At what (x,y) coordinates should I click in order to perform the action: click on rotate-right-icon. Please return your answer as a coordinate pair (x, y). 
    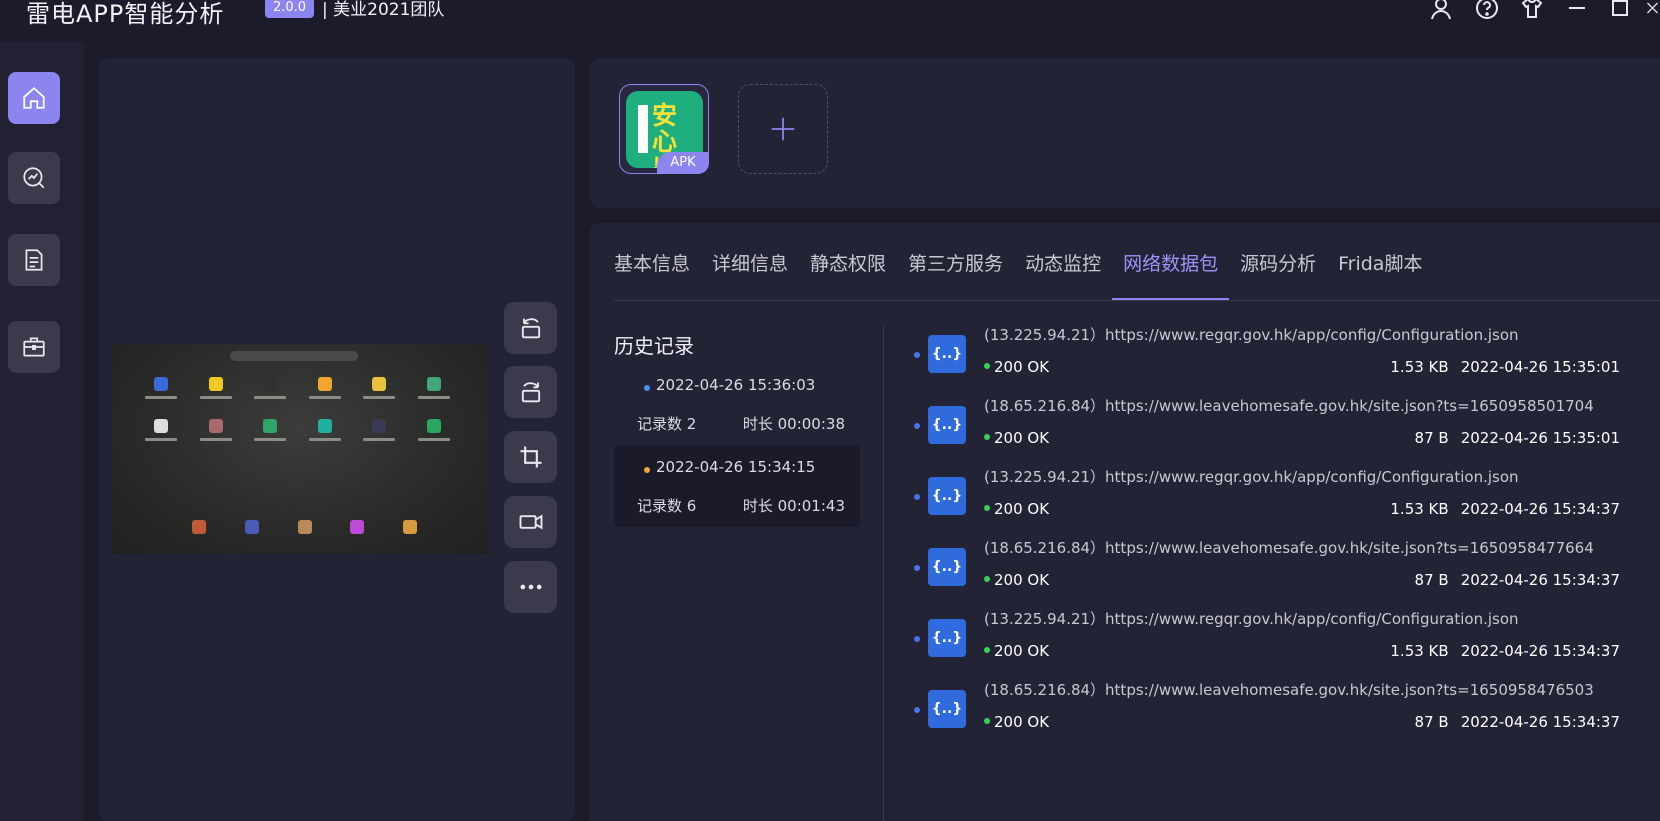
    Looking at the image, I should click on (530, 392).